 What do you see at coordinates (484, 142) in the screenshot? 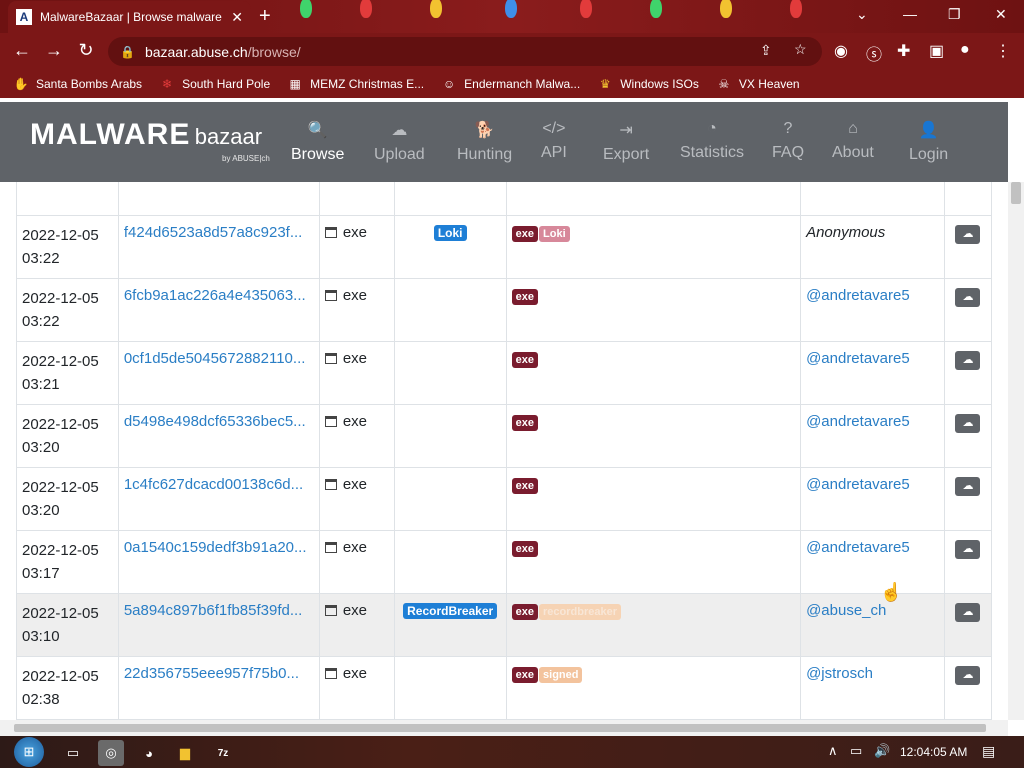
I see `nav-hunting: 🐕 Hunting` at bounding box center [484, 142].